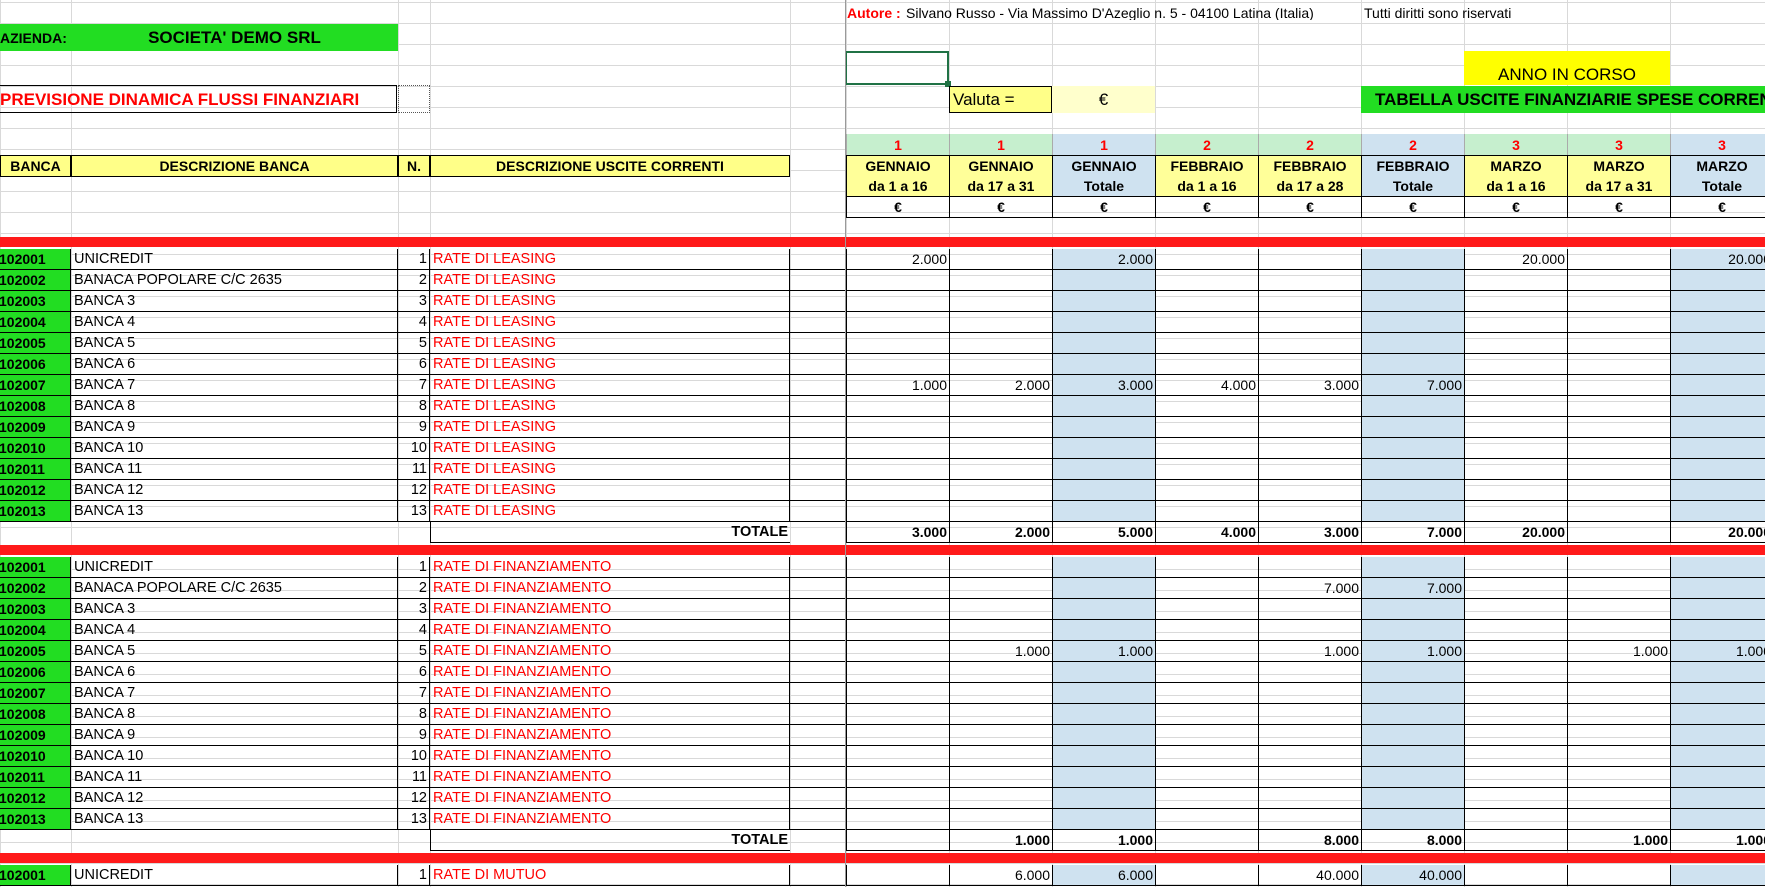  What do you see at coordinates (897, 259) in the screenshot?
I see `value-cell: 2.000` at bounding box center [897, 259].